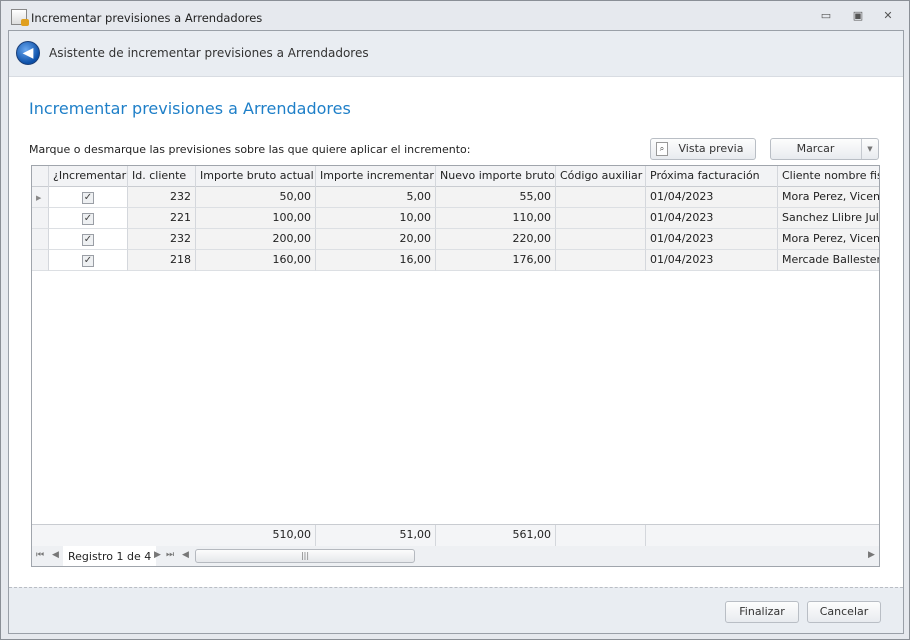  What do you see at coordinates (496, 218) in the screenshot?
I see `cell-nuevo: 110,00` at bounding box center [496, 218].